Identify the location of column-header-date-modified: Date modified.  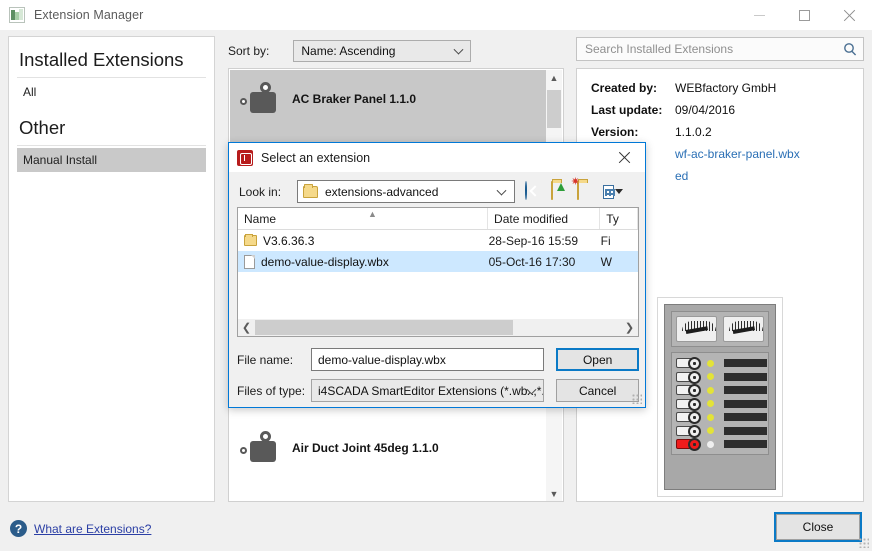
(544, 218).